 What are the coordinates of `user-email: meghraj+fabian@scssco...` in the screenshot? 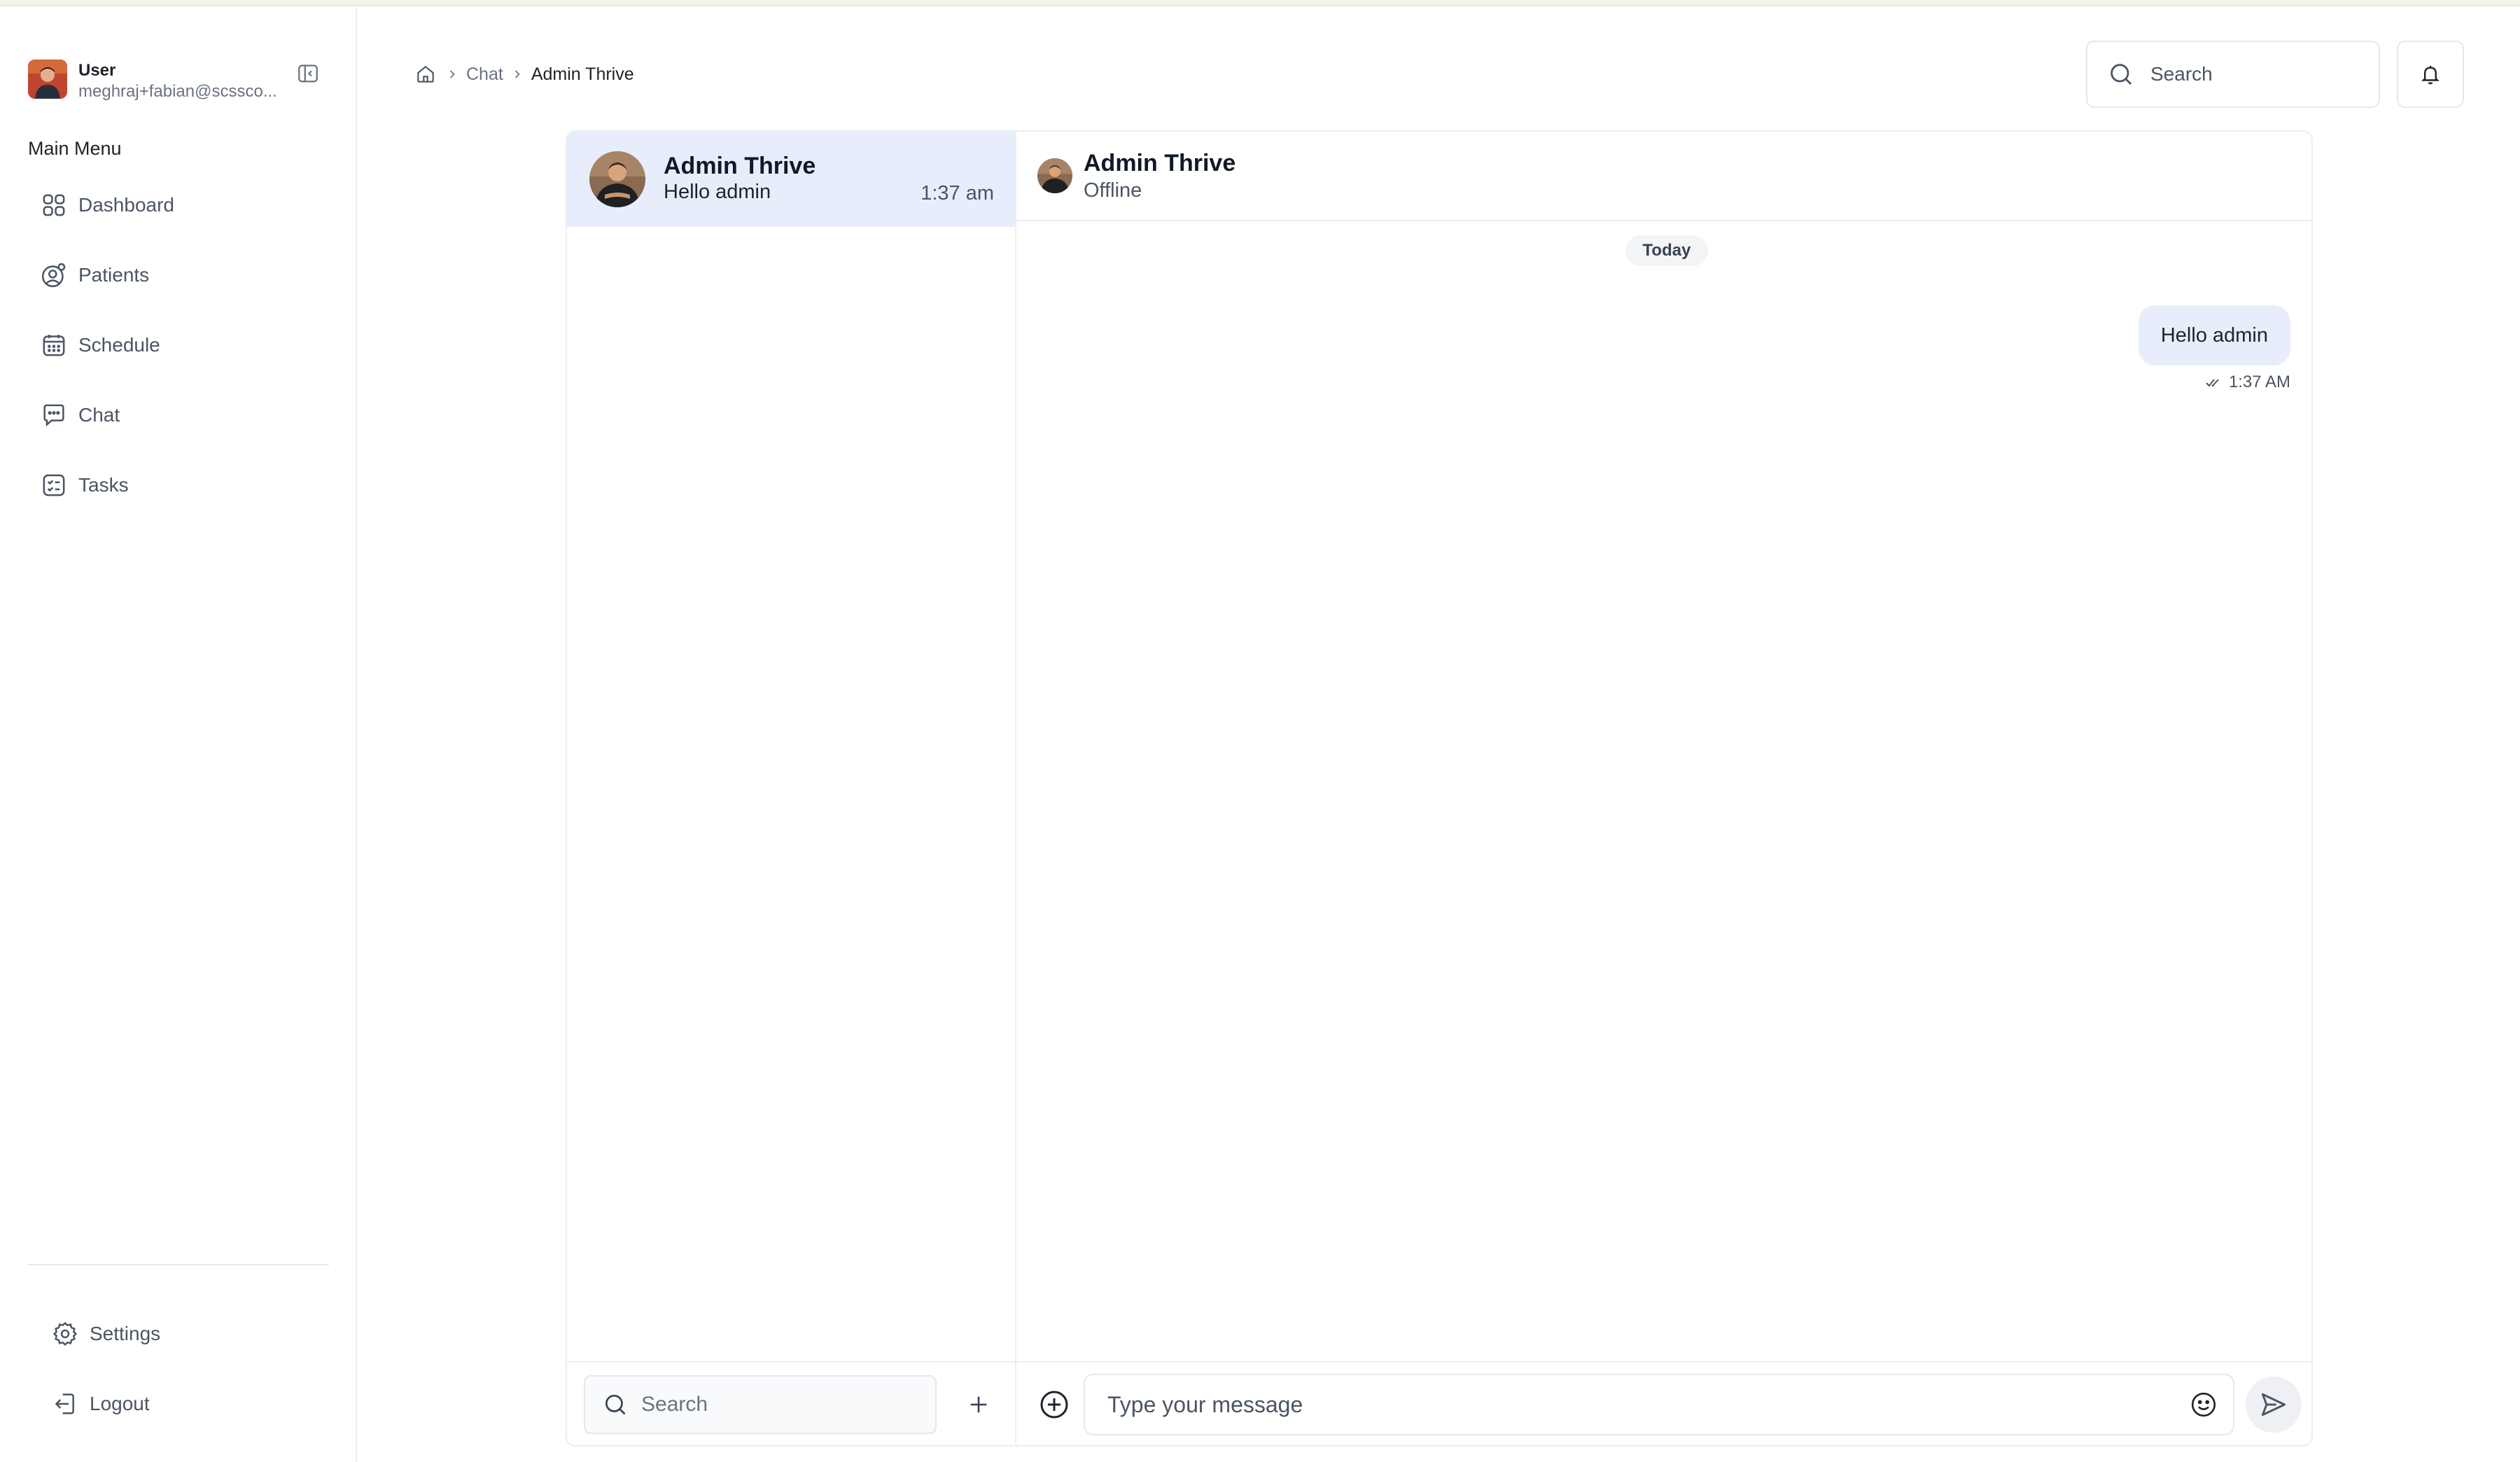 It's located at (177, 91).